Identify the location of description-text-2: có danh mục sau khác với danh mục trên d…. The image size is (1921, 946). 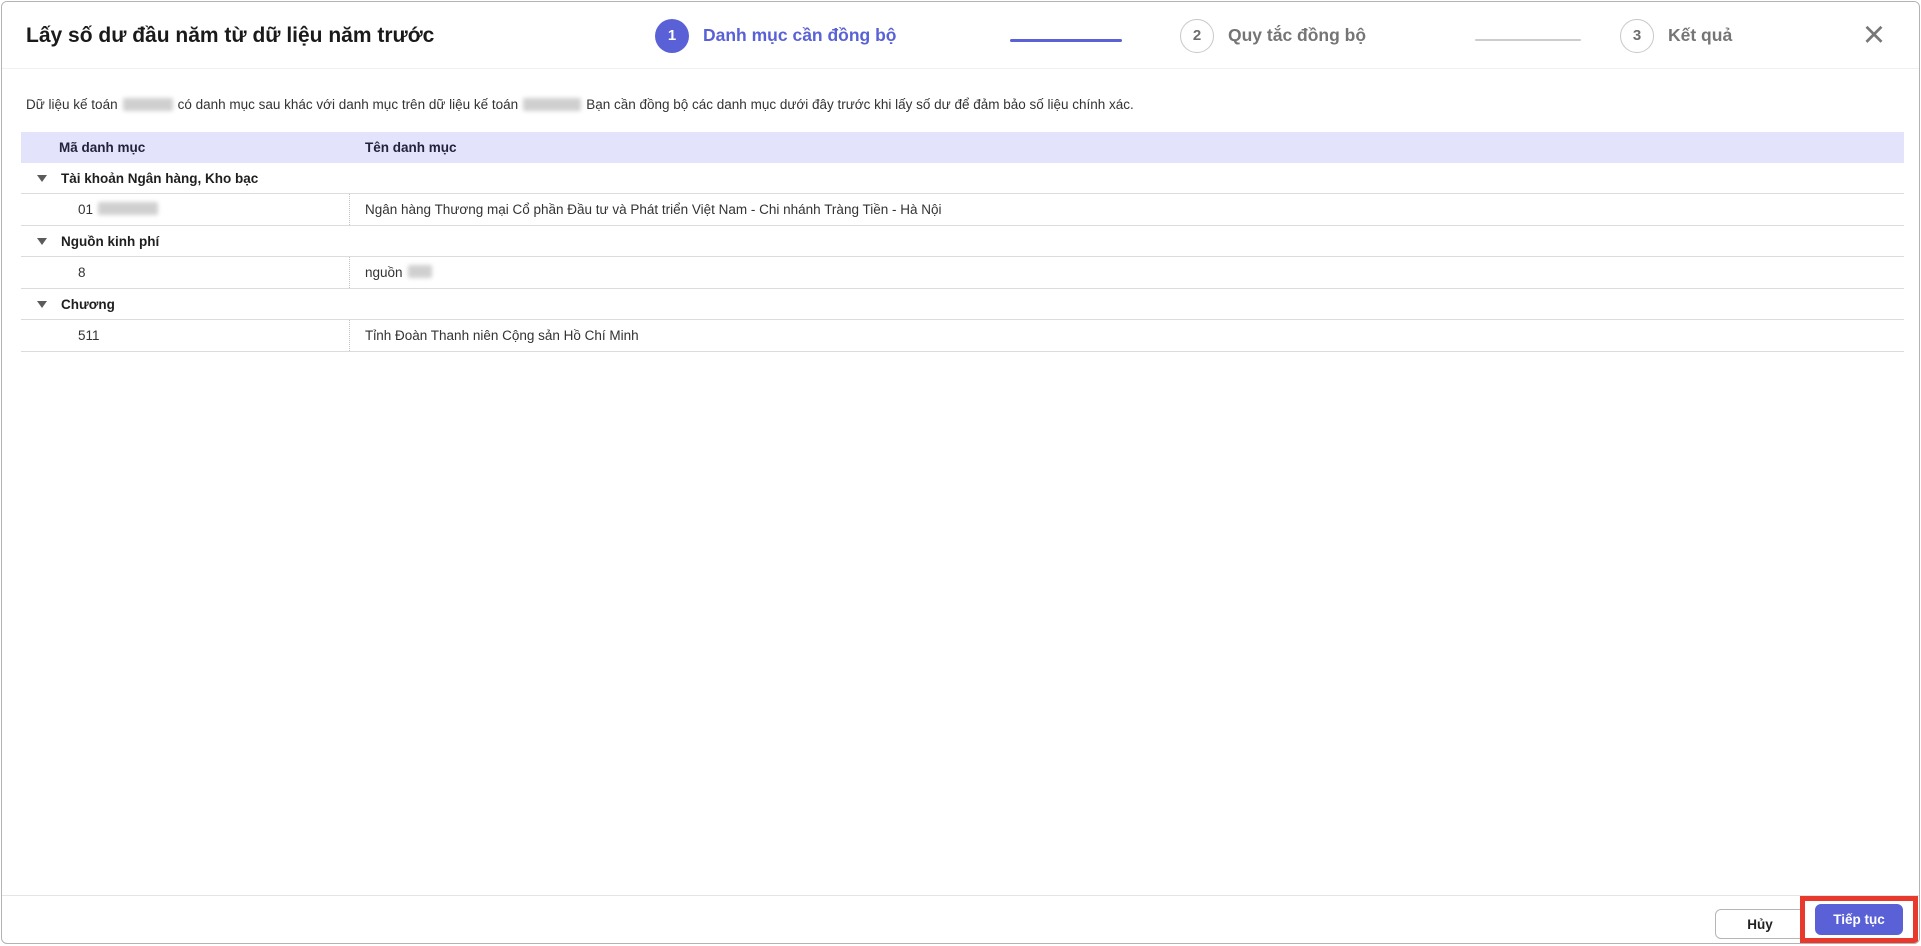
(348, 104).